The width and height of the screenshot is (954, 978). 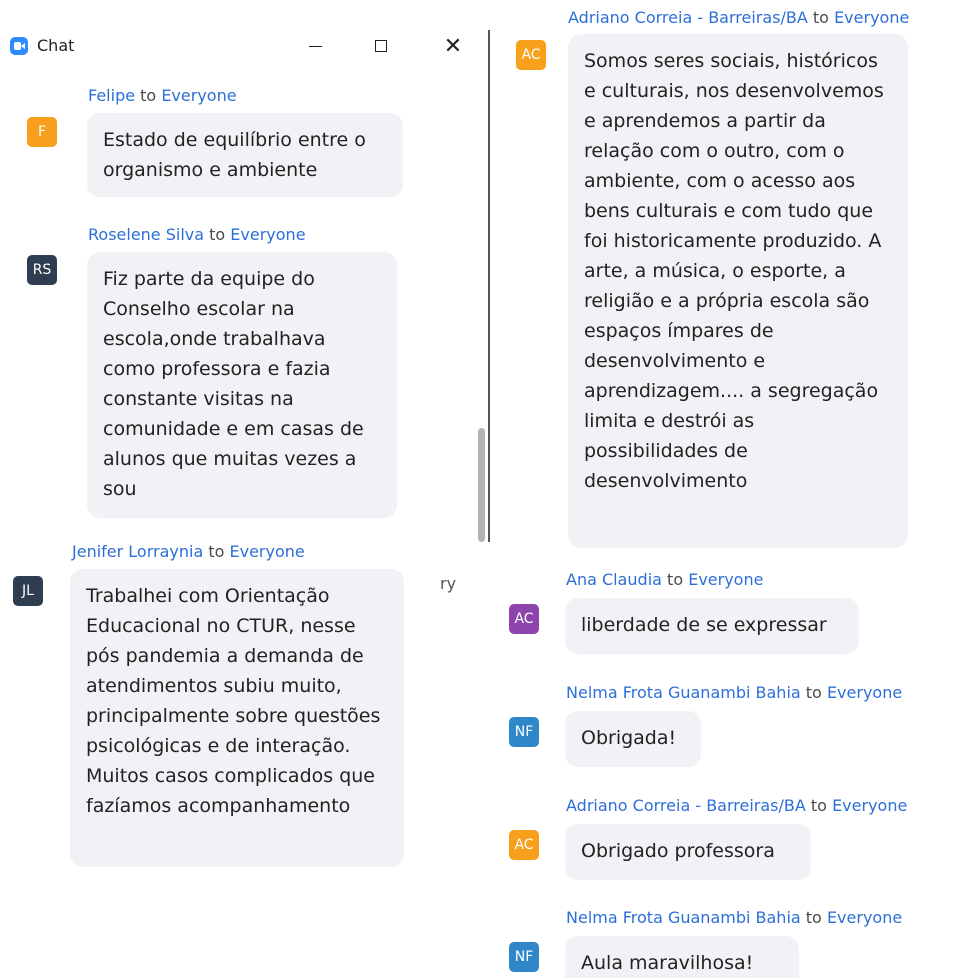 What do you see at coordinates (111, 95) in the screenshot?
I see `sender-name: Felipe` at bounding box center [111, 95].